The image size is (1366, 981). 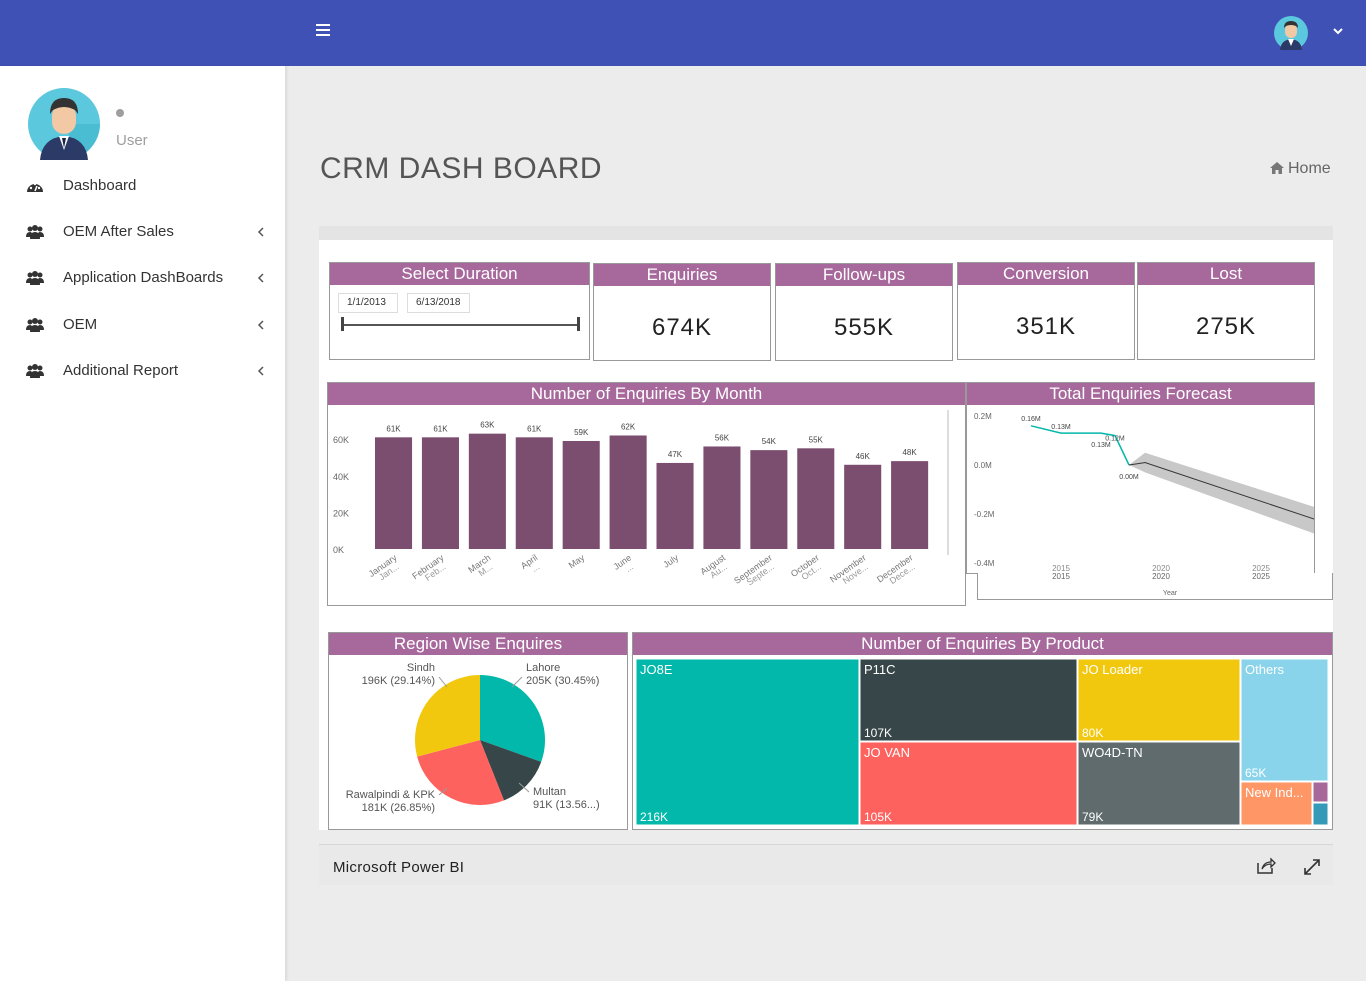 I want to click on sidebar-item-oem-after-sales: OEM After Sales, so click(x=143, y=232).